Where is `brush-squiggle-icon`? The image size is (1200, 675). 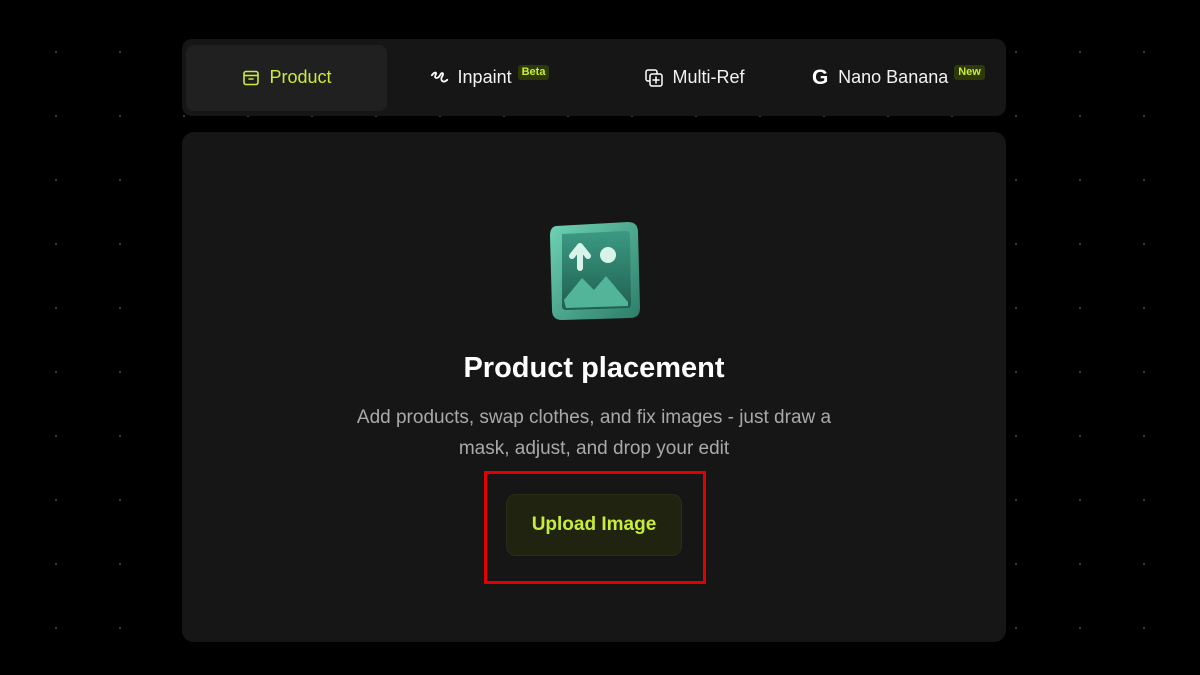
brush-squiggle-icon is located at coordinates (440, 78).